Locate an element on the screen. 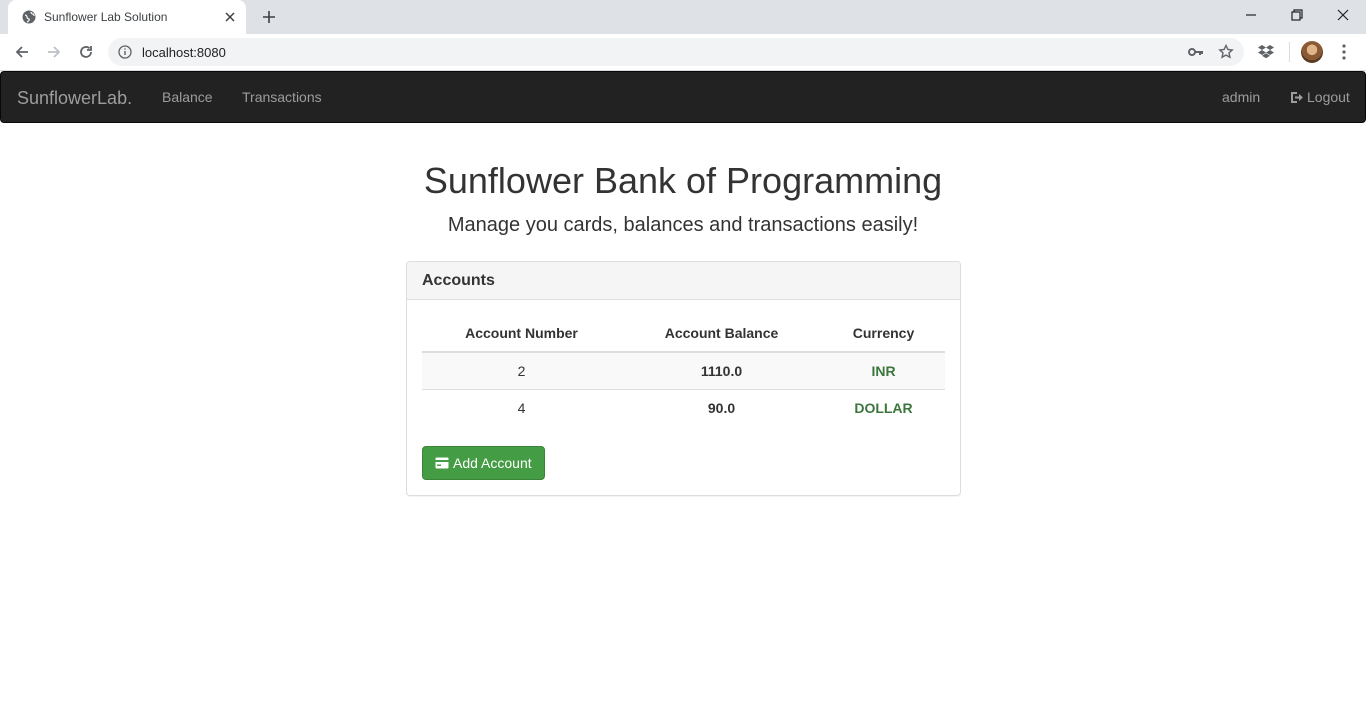 The height and width of the screenshot is (728, 1366). browser-tab: Sunflower Lab Solution is located at coordinates (127, 17).